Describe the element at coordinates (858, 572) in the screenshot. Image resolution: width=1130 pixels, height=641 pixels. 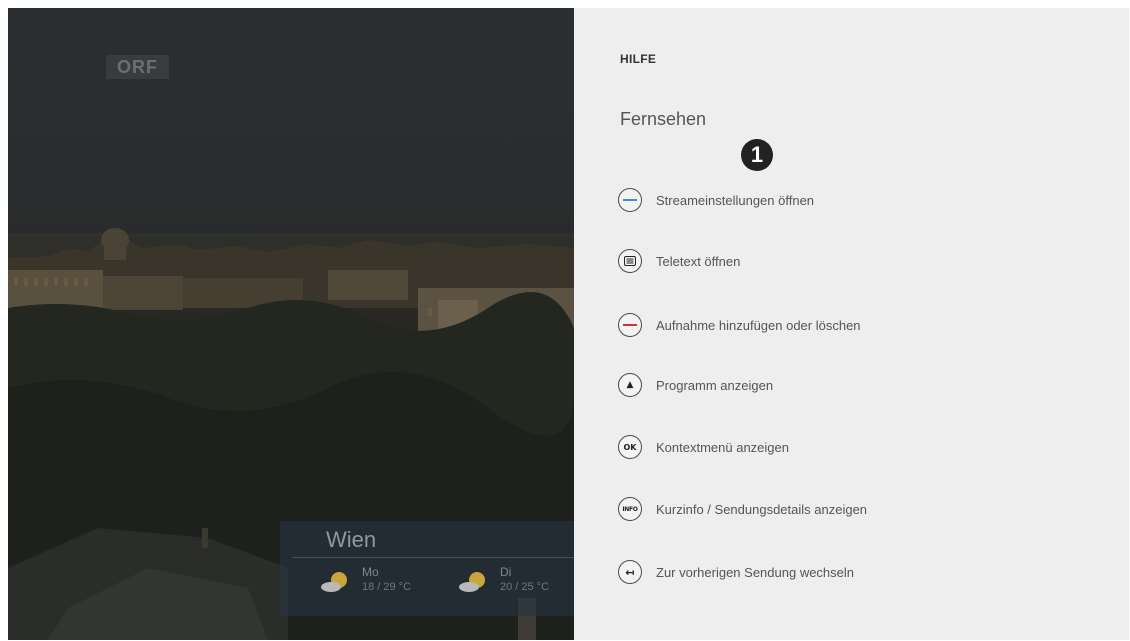
I see `help-item-previous-channel: ↤ Zur vorherigen Sendung wechseln` at that location.